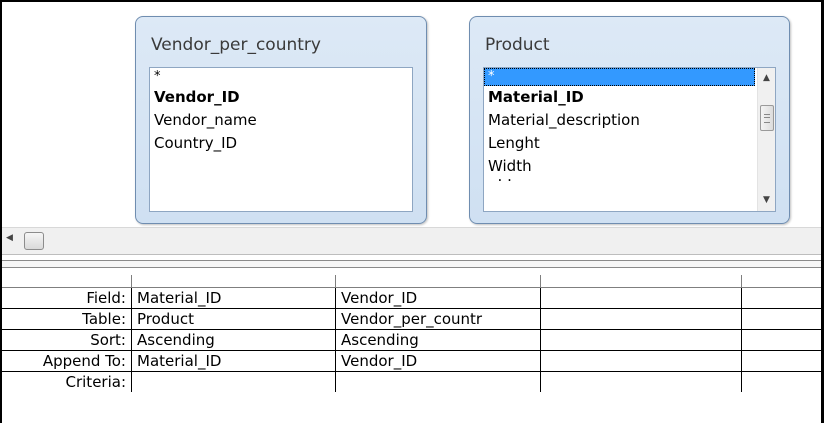 Image resolution: width=830 pixels, height=423 pixels. Describe the element at coordinates (236, 45) in the screenshot. I see `table-title: Vendor_per_country` at that location.